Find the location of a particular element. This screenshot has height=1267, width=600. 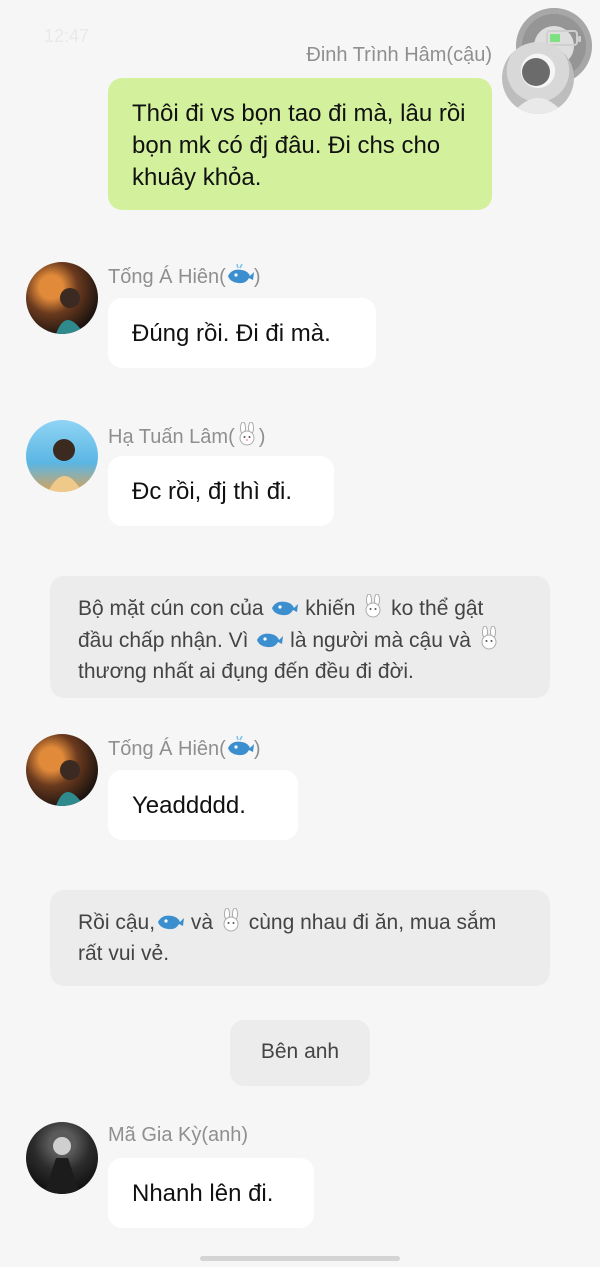

message-bubble: Nhanh lên đi. is located at coordinates (211, 1193).